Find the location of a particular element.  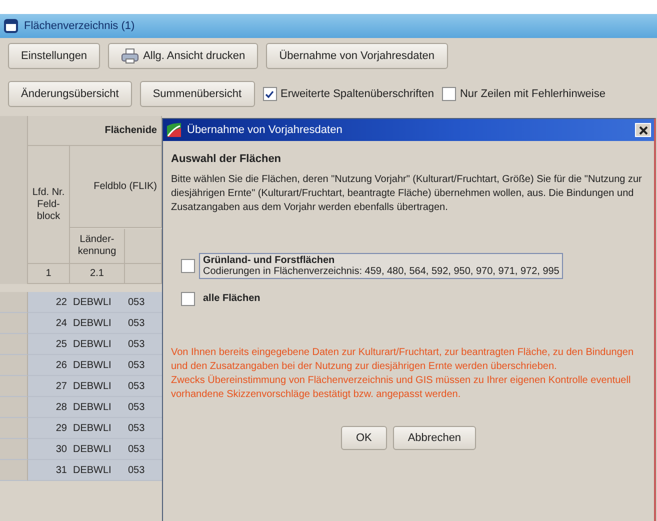

table-cell: 28 is located at coordinates (49, 407).